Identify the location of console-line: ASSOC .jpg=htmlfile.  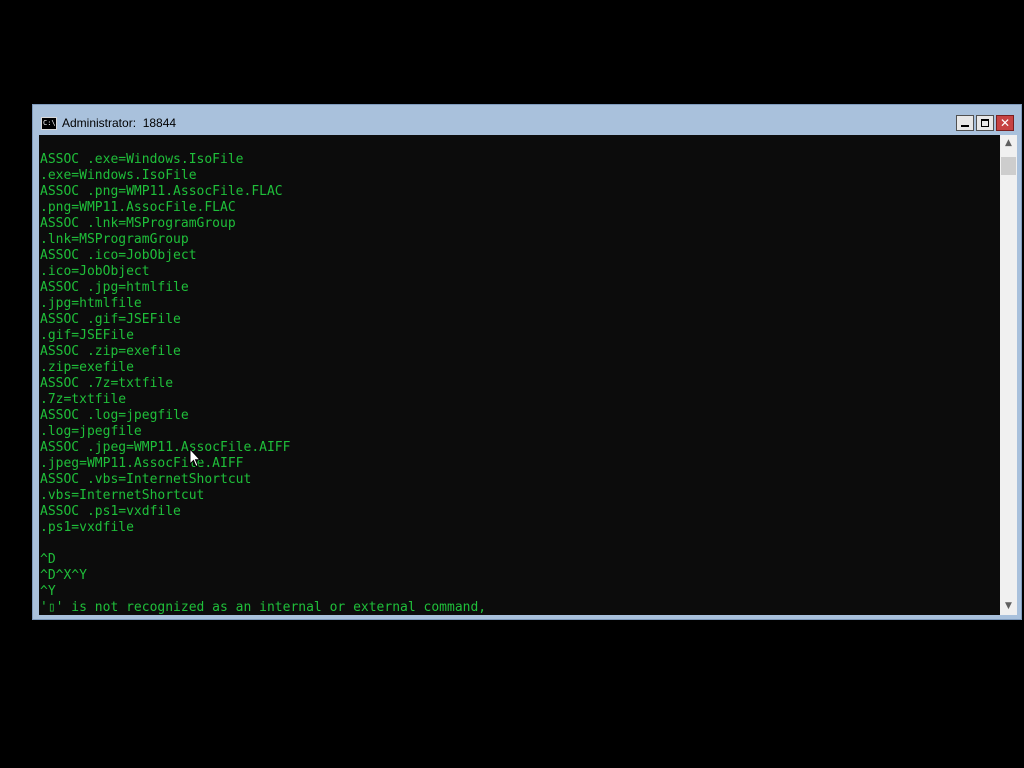
(114, 287).